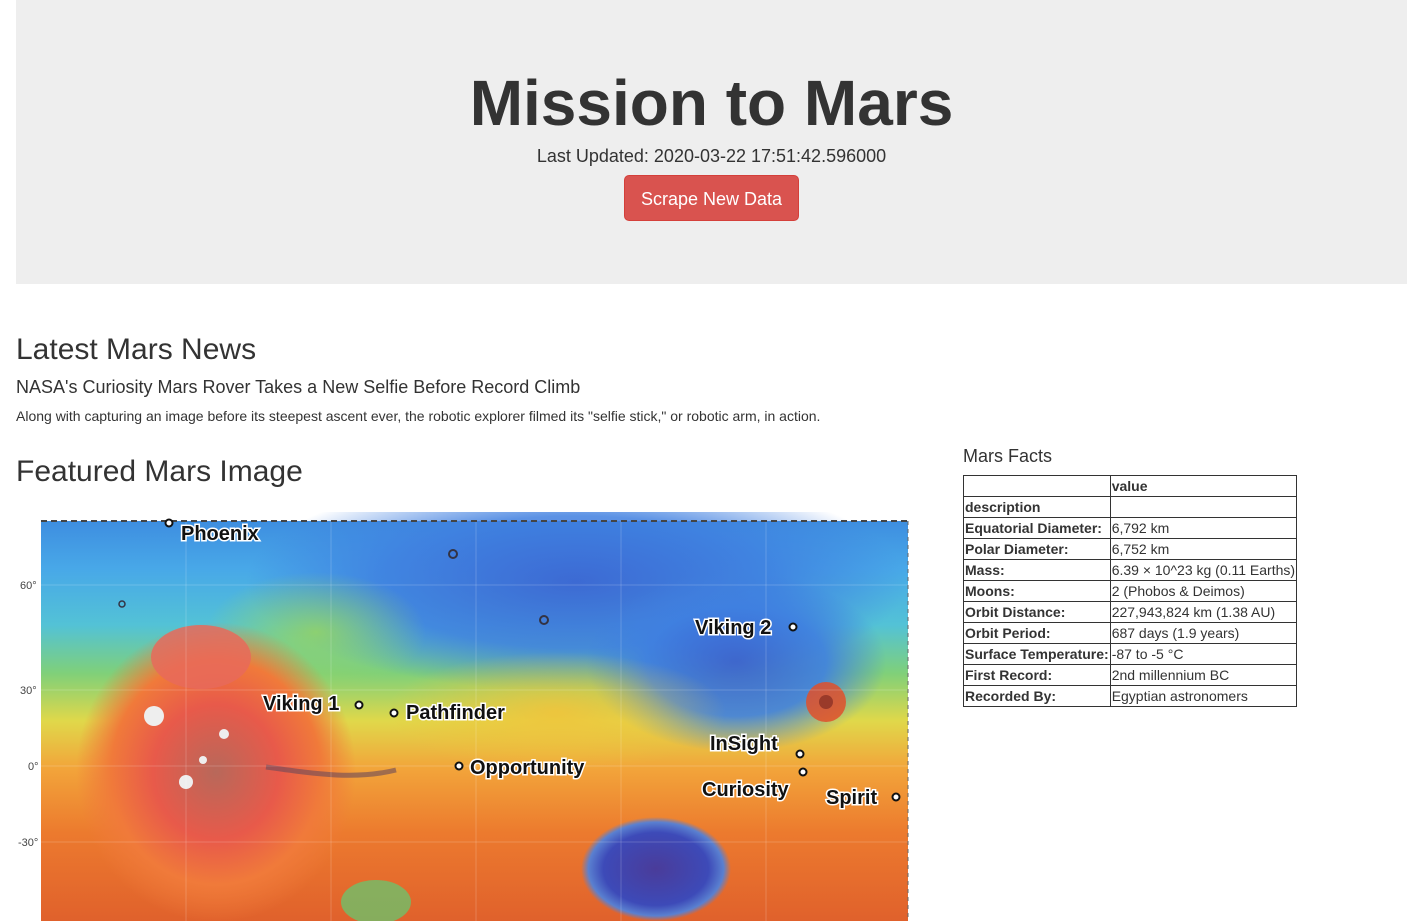  Describe the element at coordinates (1037, 528) in the screenshot. I see `fact-label: Equatorial Diameter:` at that location.